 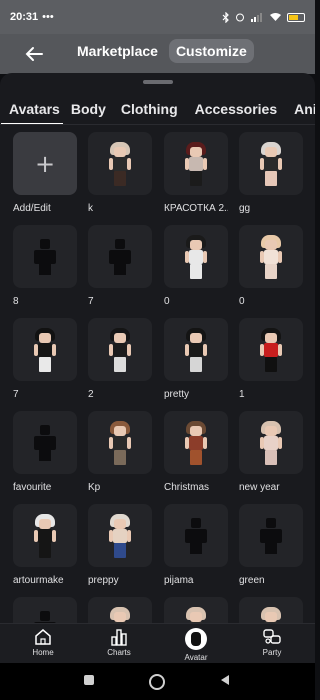 I want to click on bar-chart-icon, so click(x=119, y=637).